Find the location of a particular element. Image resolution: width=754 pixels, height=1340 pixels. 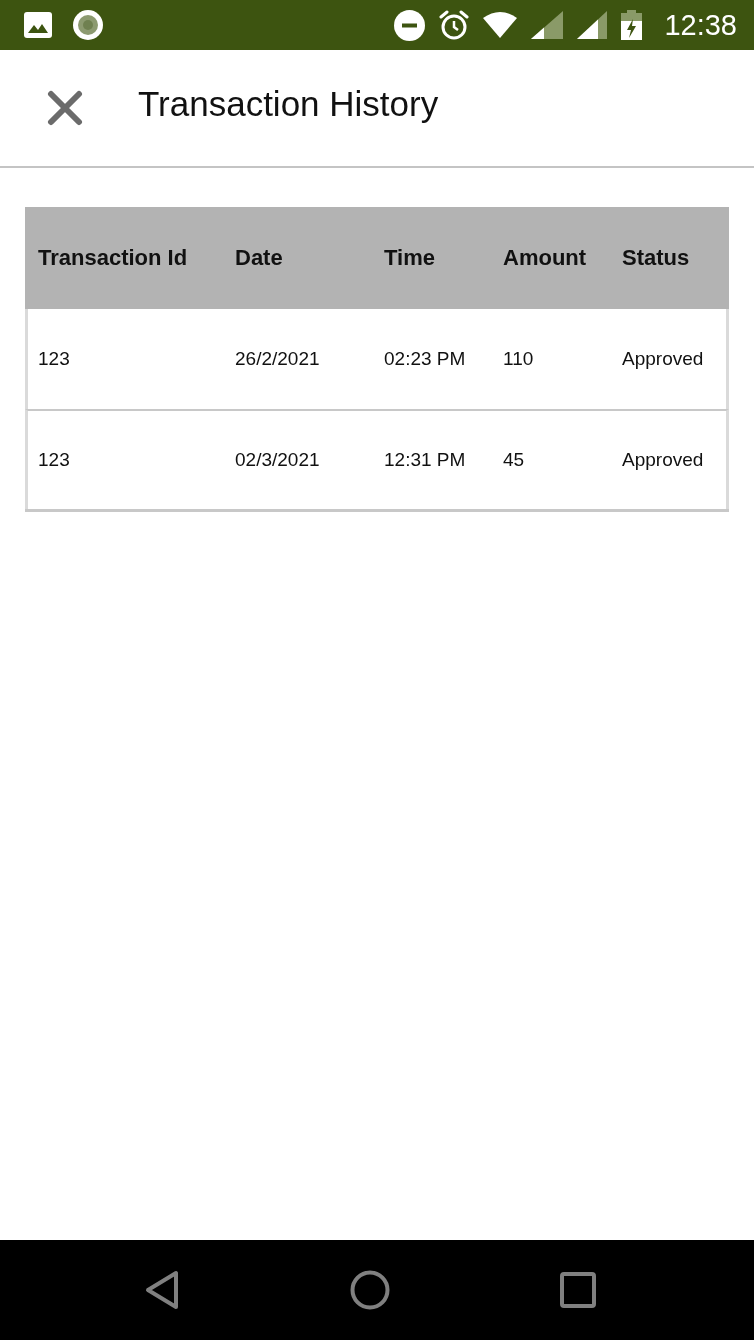

recents-icon is located at coordinates (578, 1290).